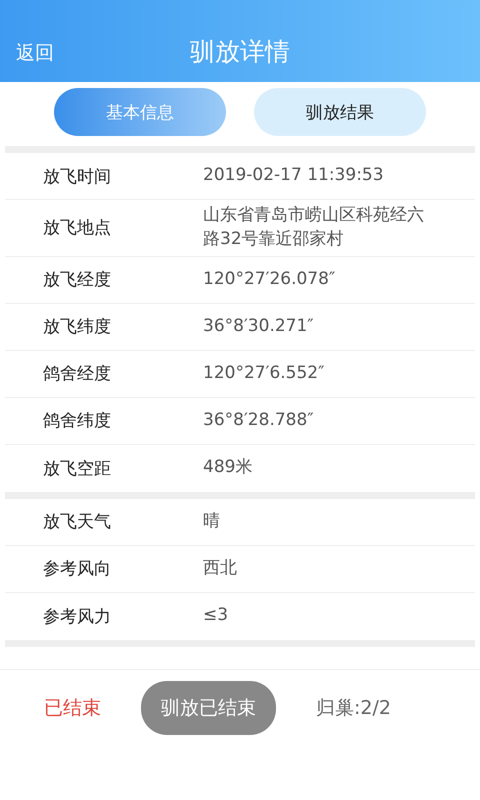 This screenshot has height=800, width=480. Describe the element at coordinates (77, 177) in the screenshot. I see `field-label: 放飞时间` at that location.